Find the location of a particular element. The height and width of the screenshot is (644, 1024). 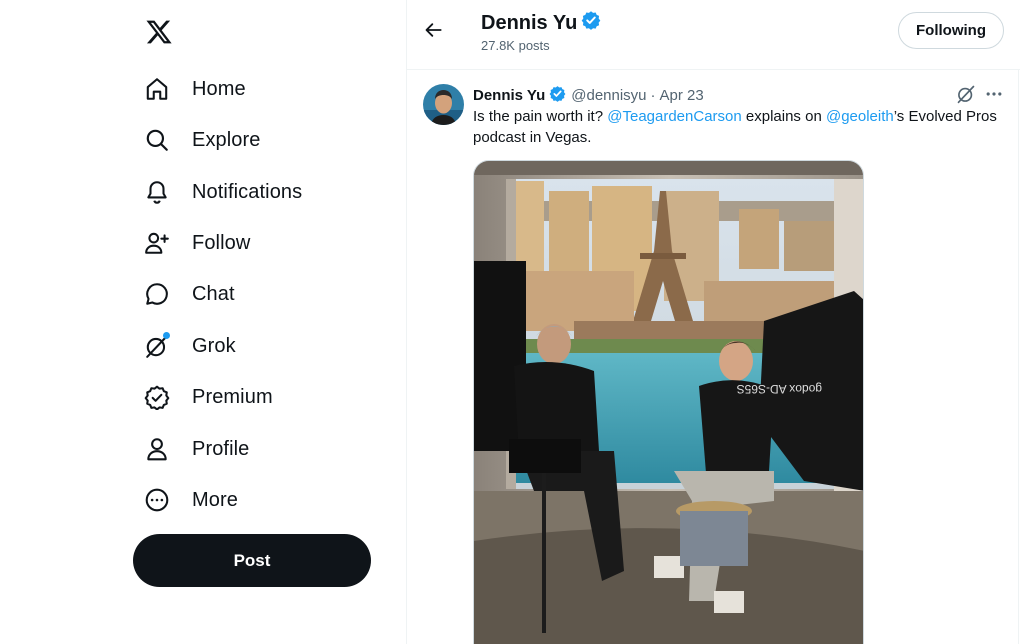

post-count: 27.8K posts is located at coordinates (515, 45).